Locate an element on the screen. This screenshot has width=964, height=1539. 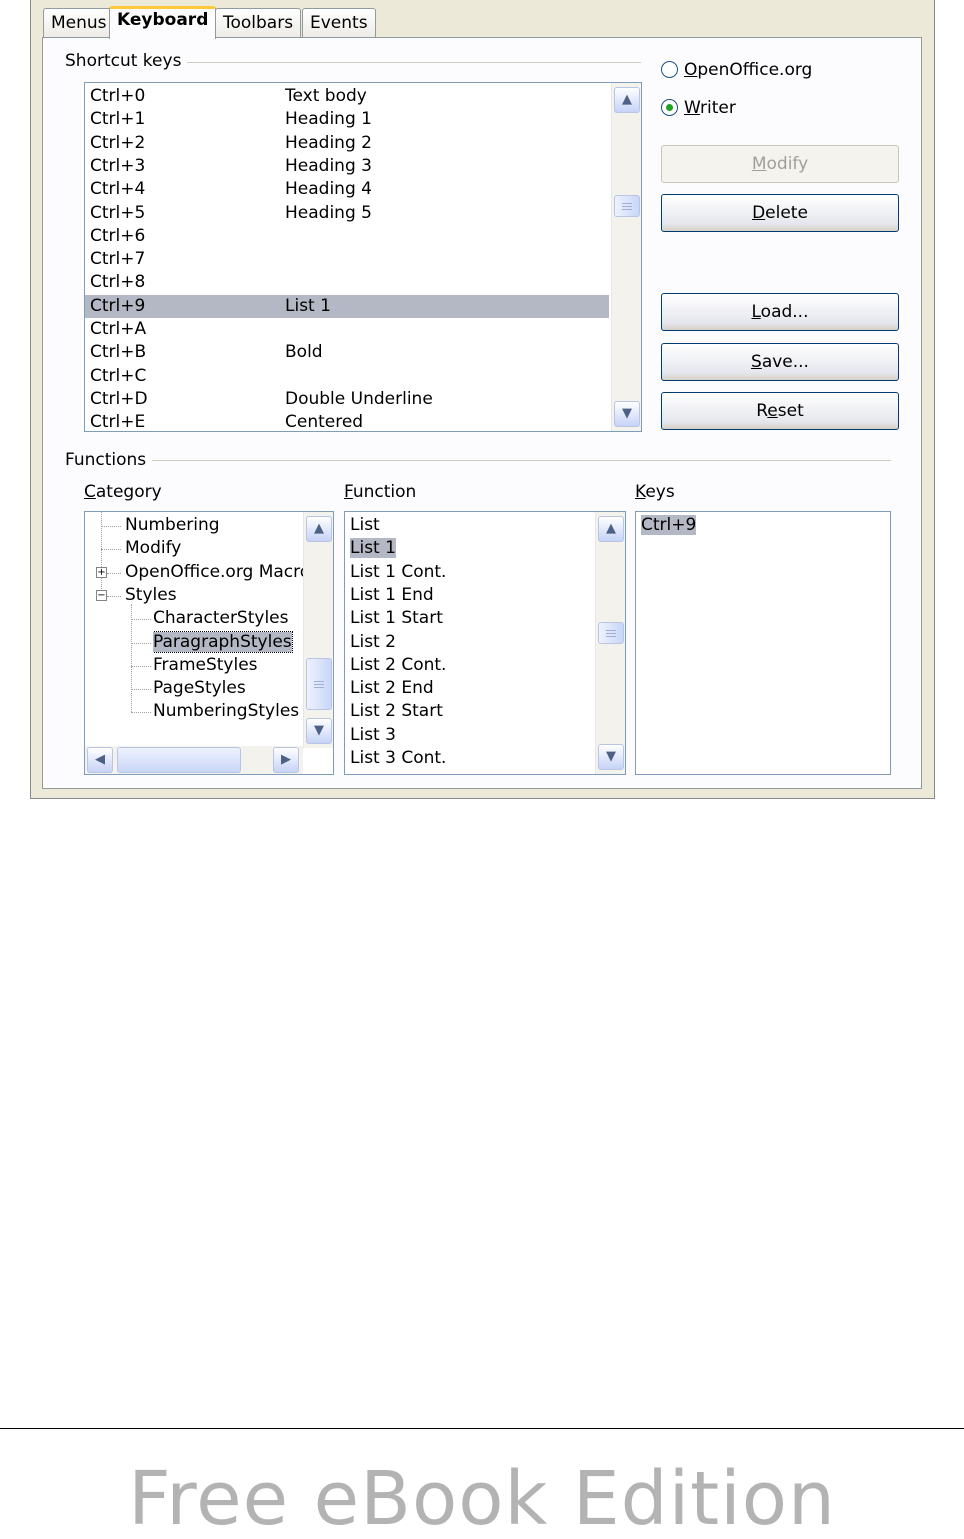
radio-writer-circle-icon is located at coordinates (669, 107).